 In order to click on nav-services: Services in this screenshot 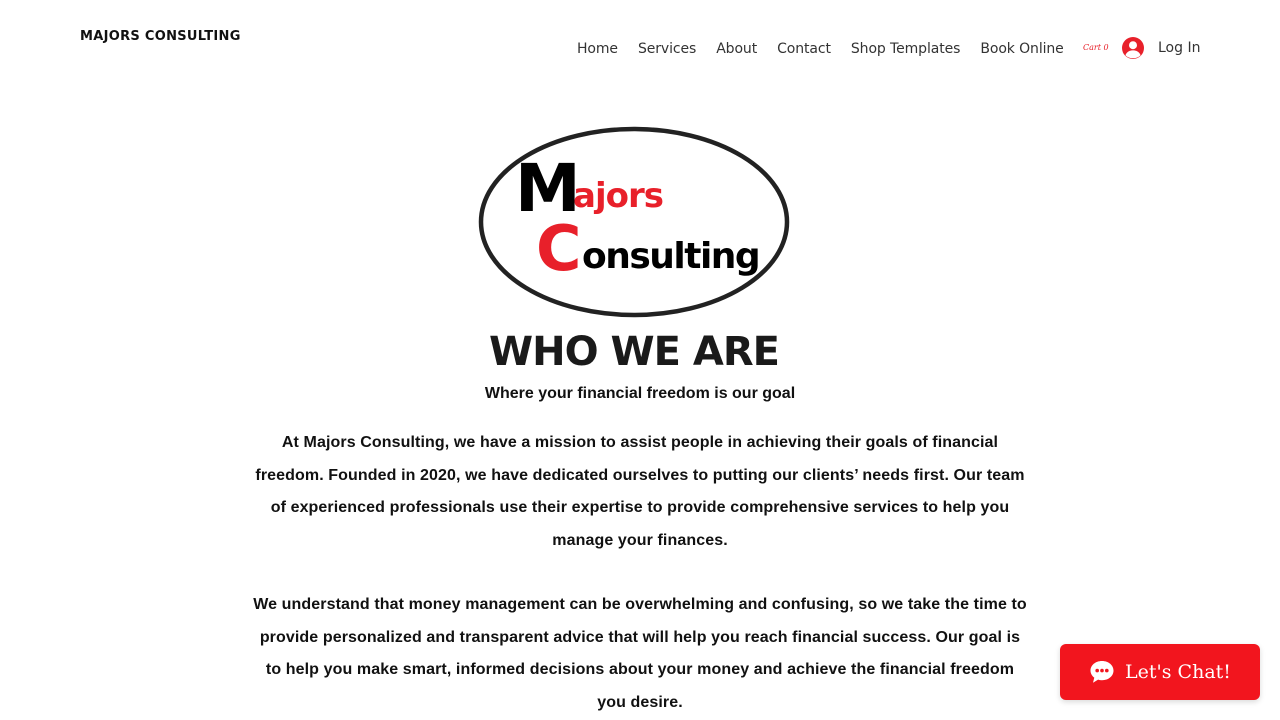, I will do `click(667, 49)`.